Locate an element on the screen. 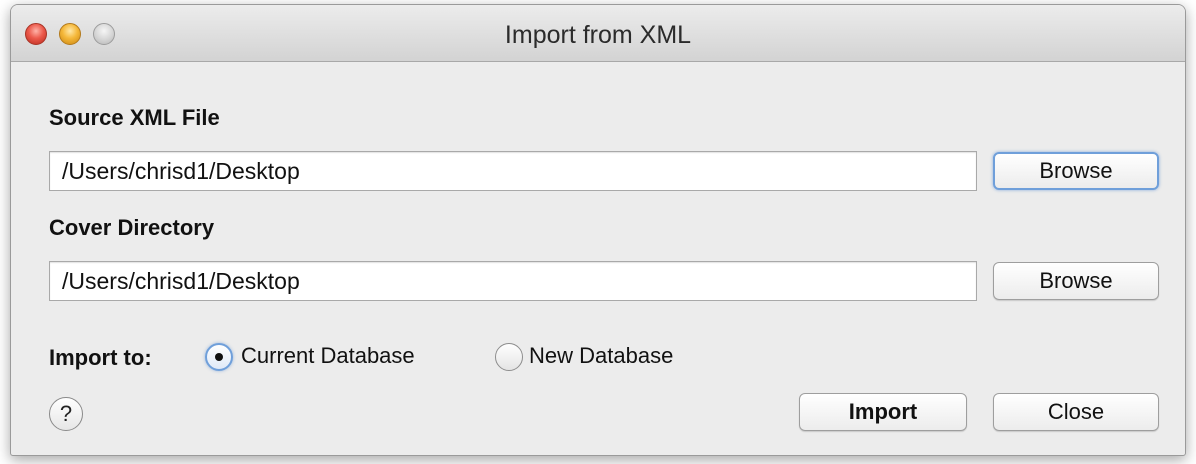 Image resolution: width=1196 pixels, height=464 pixels. new-database-label: New Database is located at coordinates (601, 356).